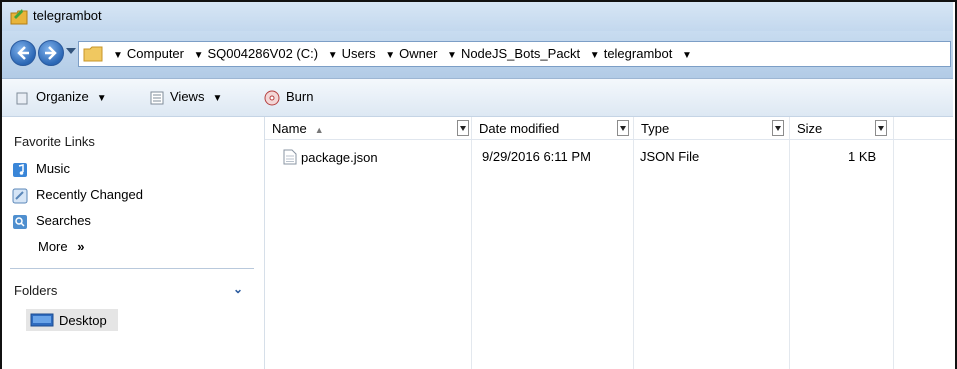 The image size is (957, 369). What do you see at coordinates (711, 128) in the screenshot?
I see `column-header-type: Type` at bounding box center [711, 128].